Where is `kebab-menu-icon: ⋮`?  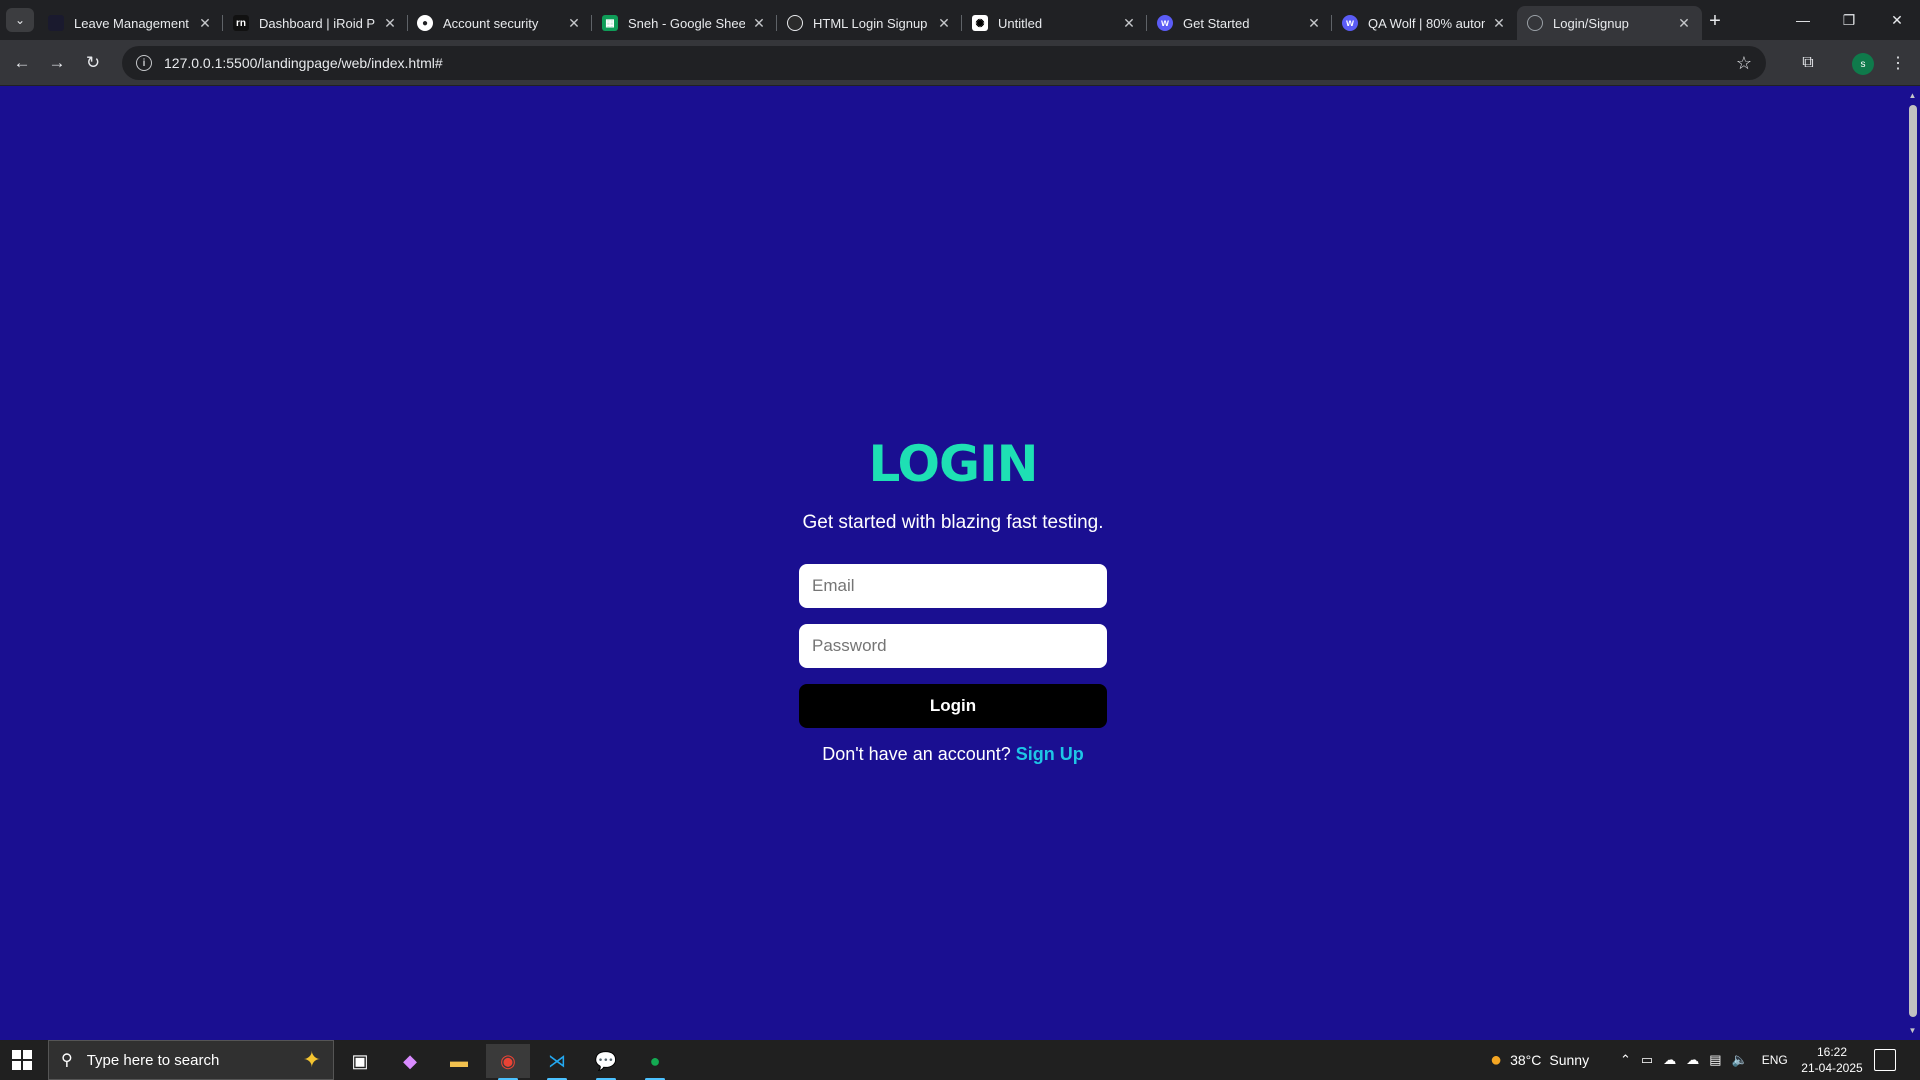
kebab-menu-icon: ⋮ is located at coordinates (1898, 63).